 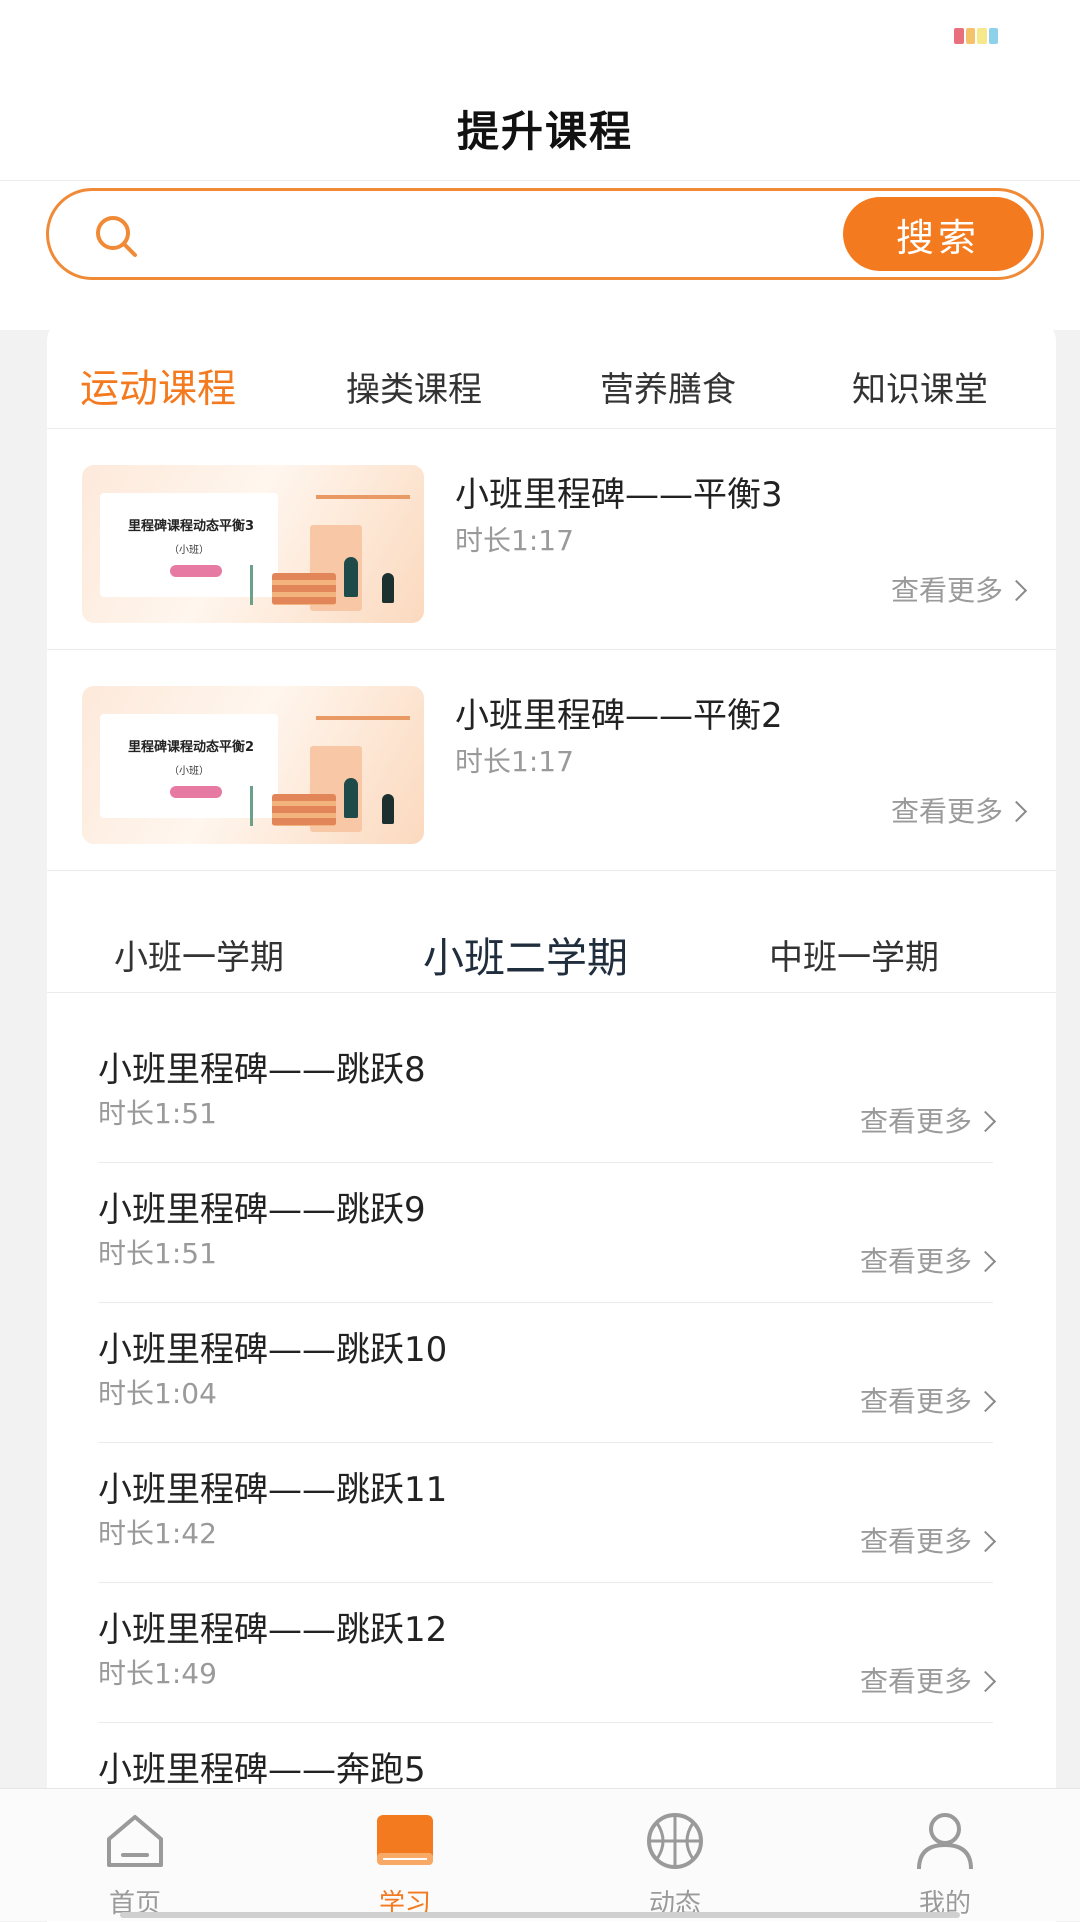 I want to click on tab-home: 首页, so click(x=135, y=1855).